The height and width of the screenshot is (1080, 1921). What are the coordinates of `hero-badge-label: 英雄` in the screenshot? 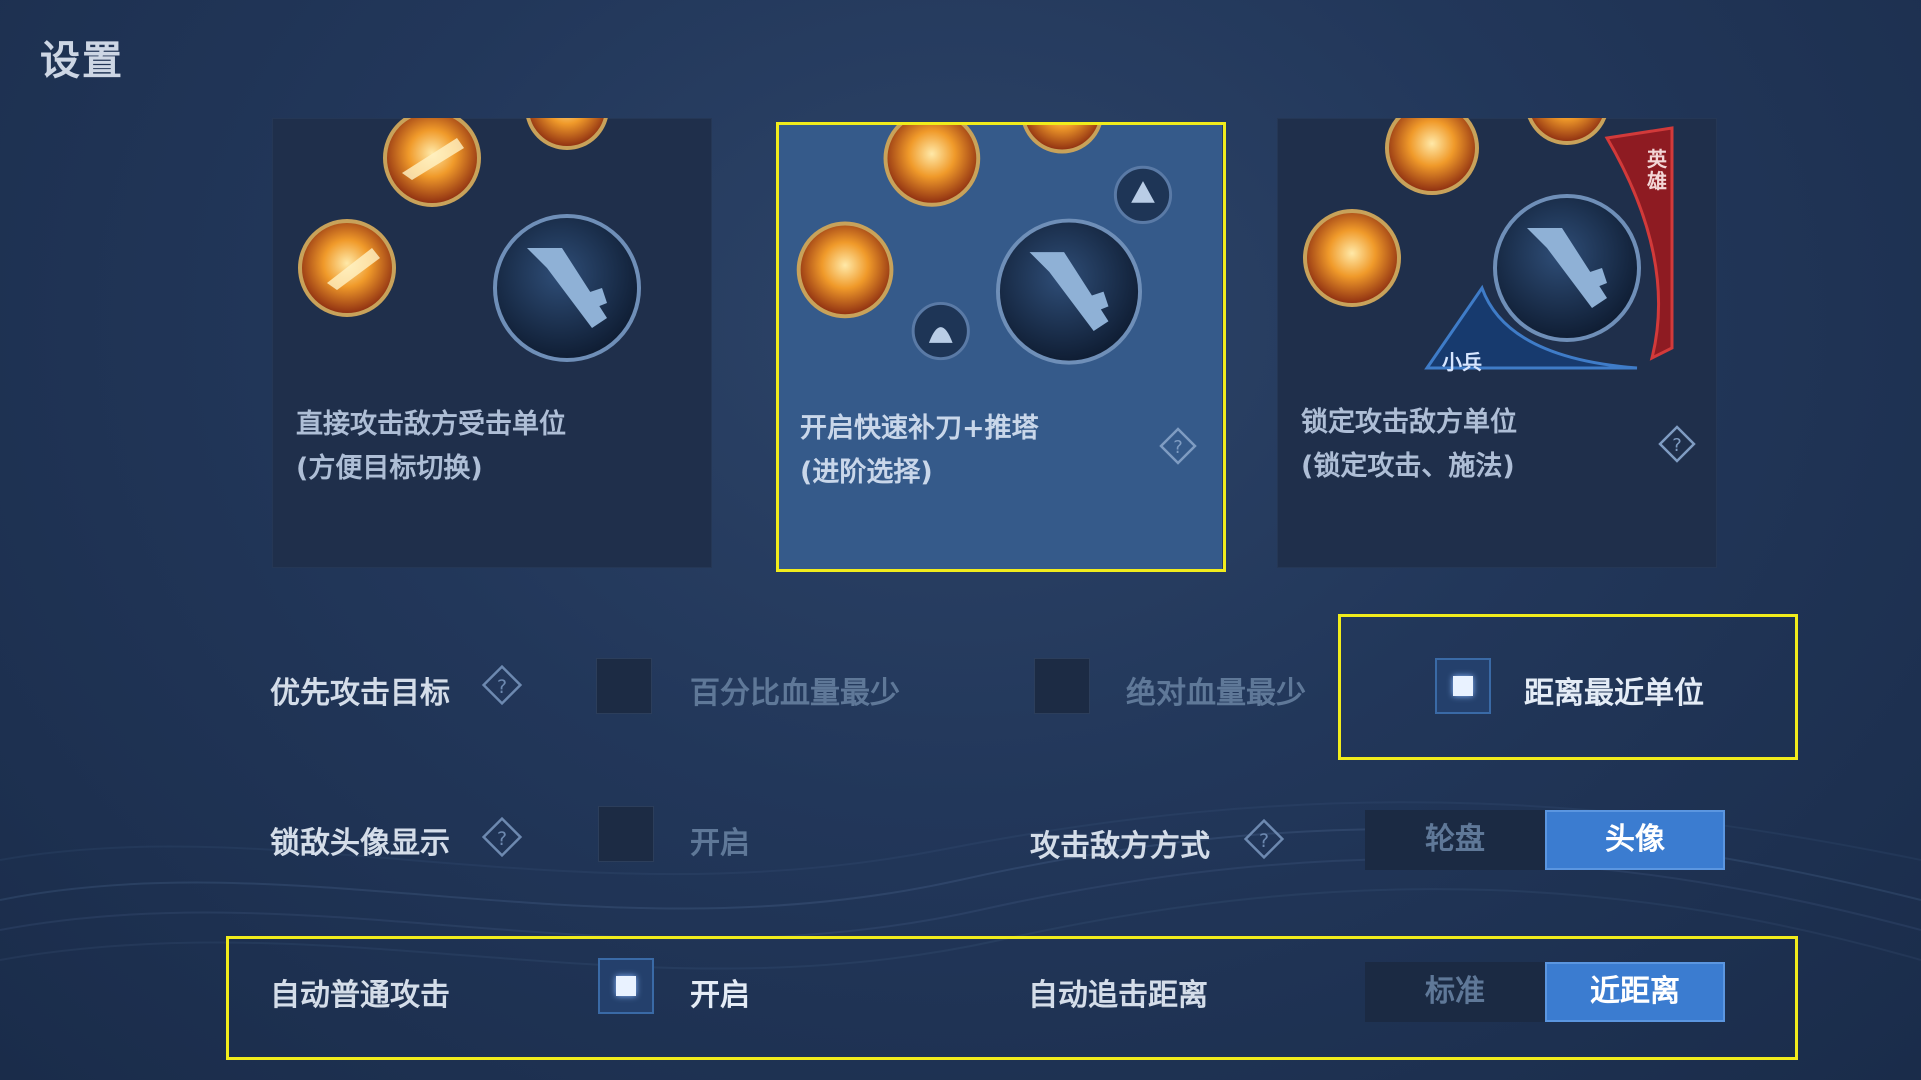 It's located at (1657, 170).